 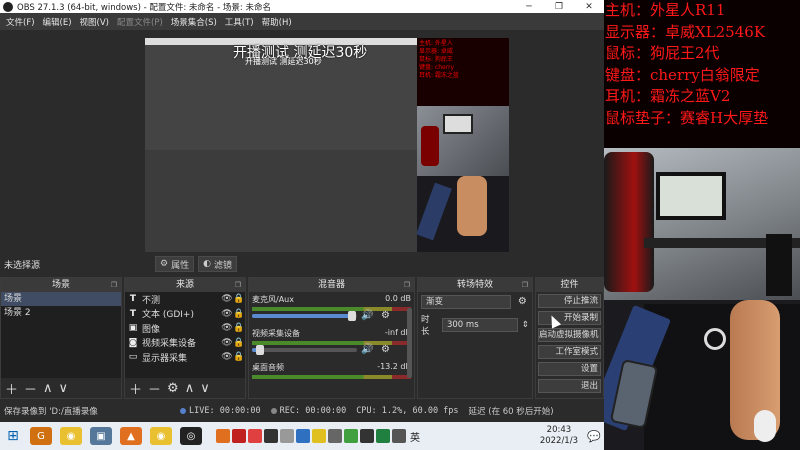 What do you see at coordinates (207, 264) in the screenshot?
I see `filter-icon: ◐` at bounding box center [207, 264].